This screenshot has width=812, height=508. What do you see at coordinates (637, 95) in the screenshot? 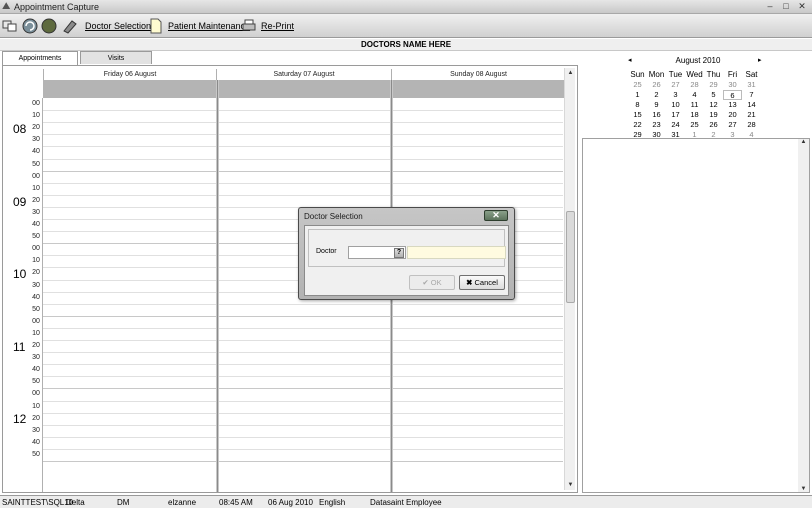
I see `calendar-day: 1` at bounding box center [637, 95].